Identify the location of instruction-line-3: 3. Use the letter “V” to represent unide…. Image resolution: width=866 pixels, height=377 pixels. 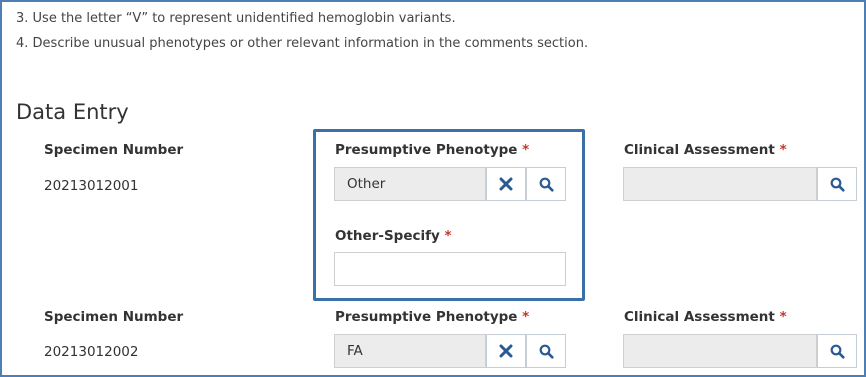
(236, 18).